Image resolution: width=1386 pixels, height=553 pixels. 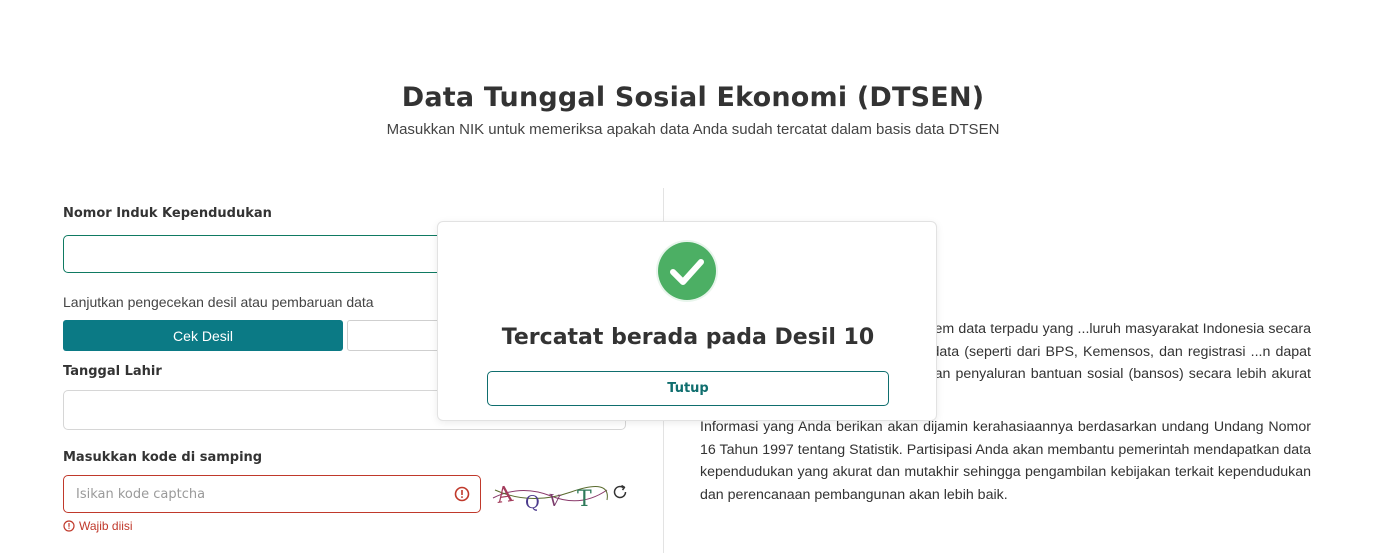 I want to click on required-message: Wajib diisi, so click(x=98, y=526).